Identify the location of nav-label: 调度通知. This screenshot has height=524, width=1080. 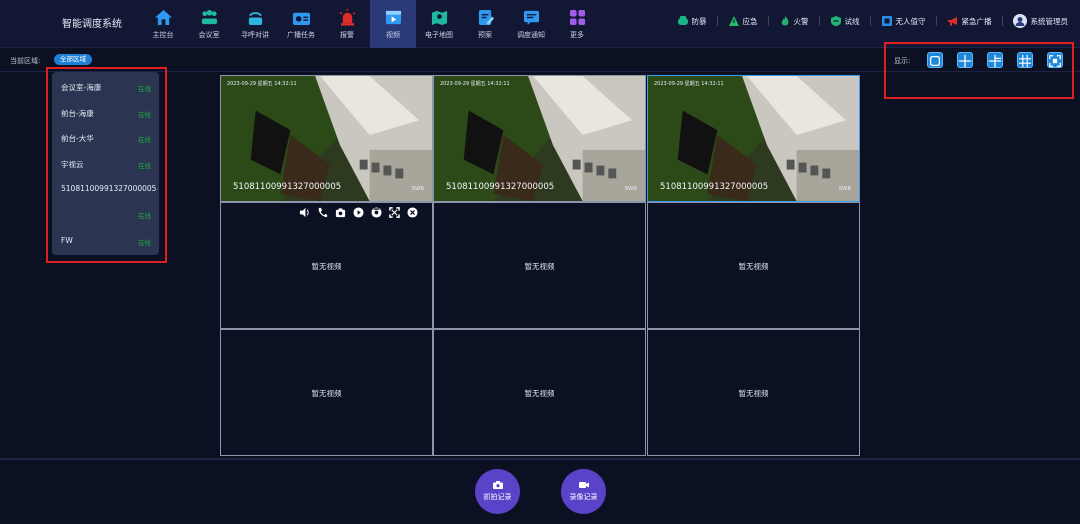
(531, 35).